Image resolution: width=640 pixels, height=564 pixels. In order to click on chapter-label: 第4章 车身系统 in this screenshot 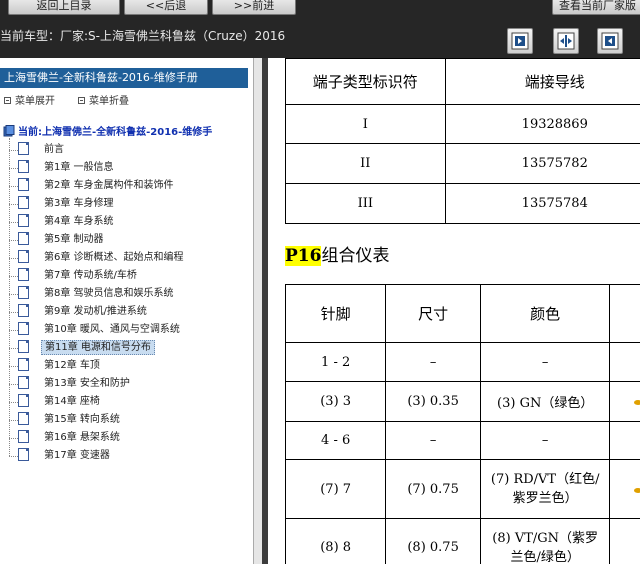, I will do `click(79, 221)`.